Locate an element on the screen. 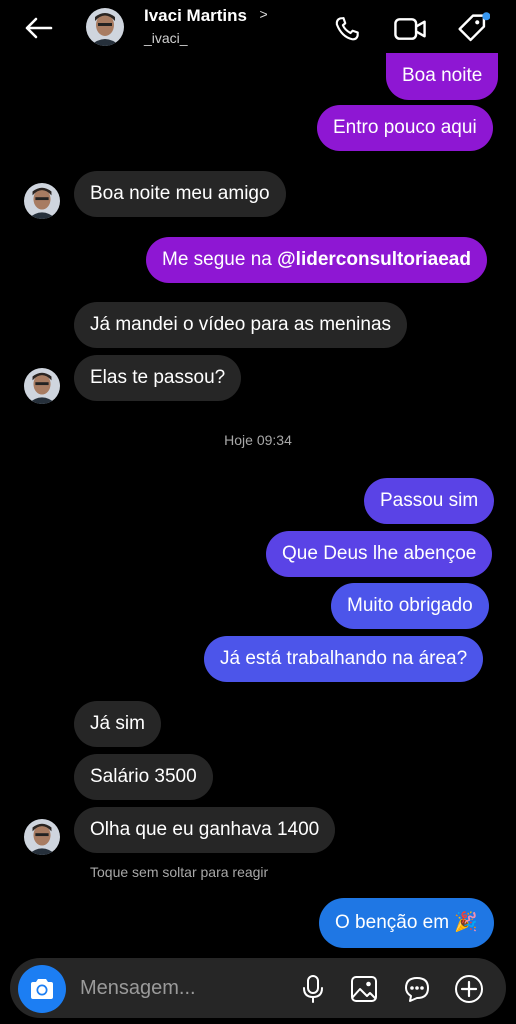 This screenshot has height=1024, width=516. incoming-message: Olha que eu ganhava 1400 is located at coordinates (205, 830).